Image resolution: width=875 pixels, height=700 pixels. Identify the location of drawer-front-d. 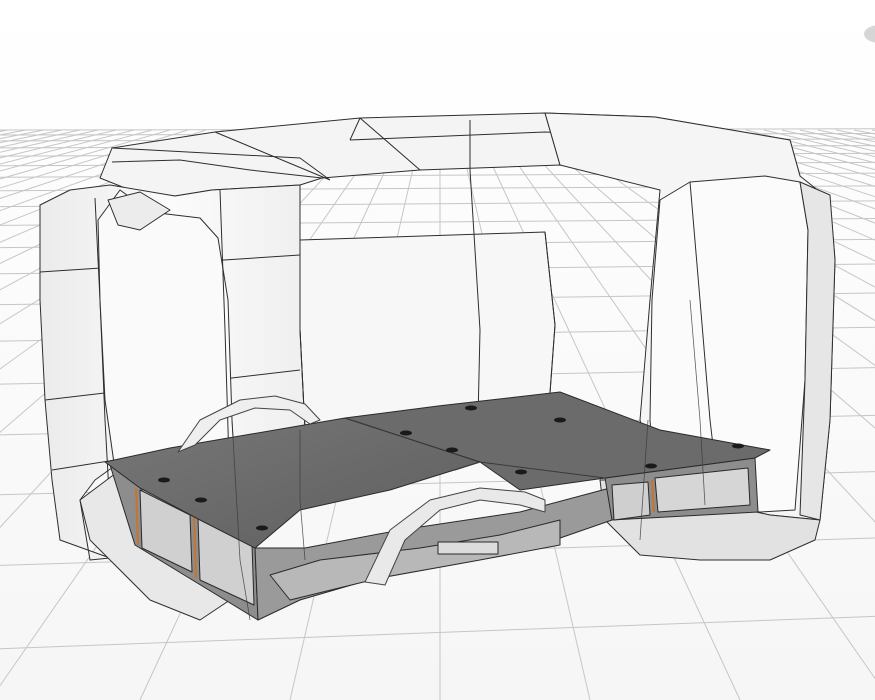
(631, 501).